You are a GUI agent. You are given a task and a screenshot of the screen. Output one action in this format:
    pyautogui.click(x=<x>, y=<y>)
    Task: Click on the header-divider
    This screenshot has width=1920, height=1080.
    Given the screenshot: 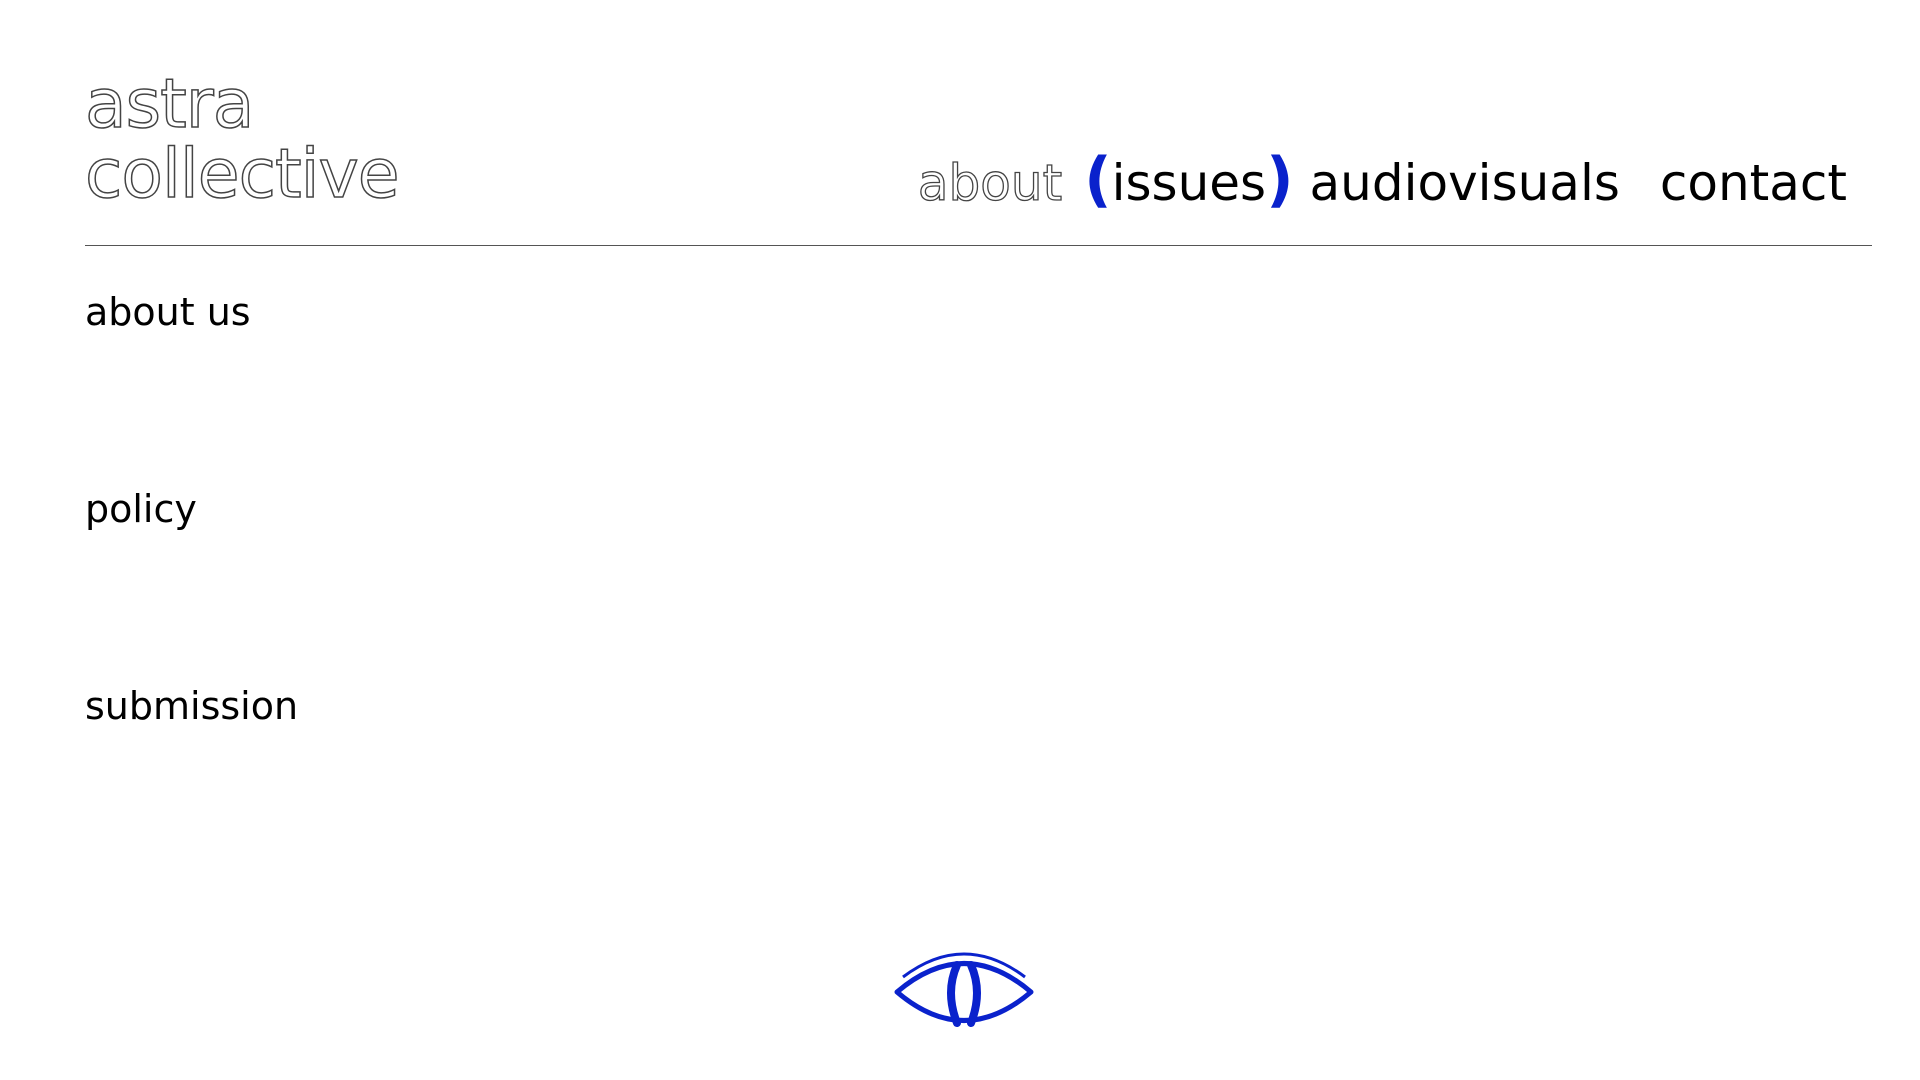 What is the action you would take?
    pyautogui.click(x=978, y=245)
    